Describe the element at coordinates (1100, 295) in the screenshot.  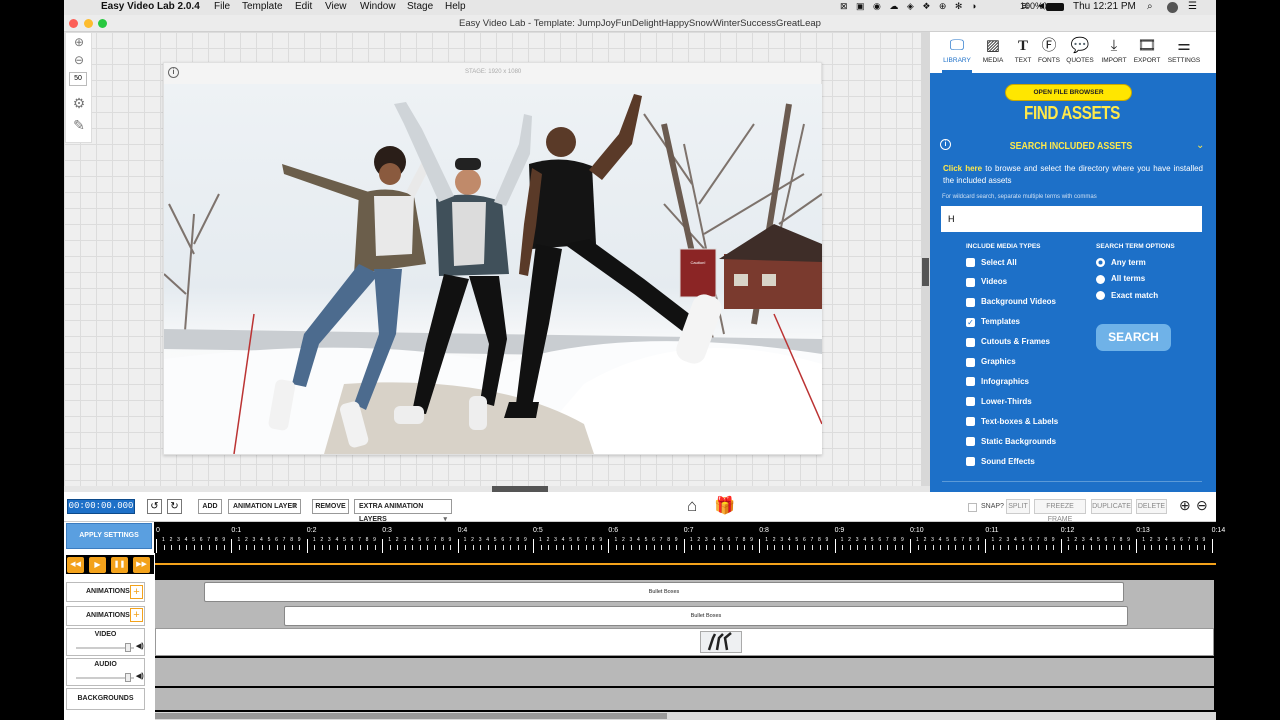
I see `radio-exact-match` at that location.